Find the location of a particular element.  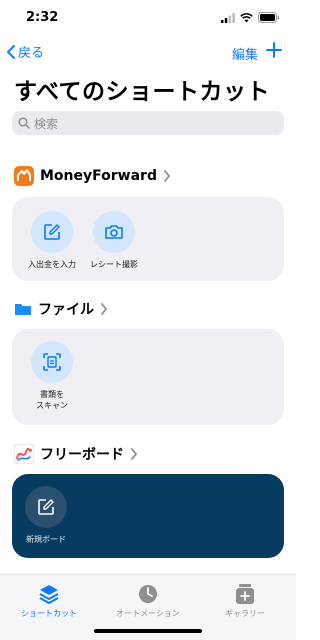

search-field: 検索 is located at coordinates (148, 123).